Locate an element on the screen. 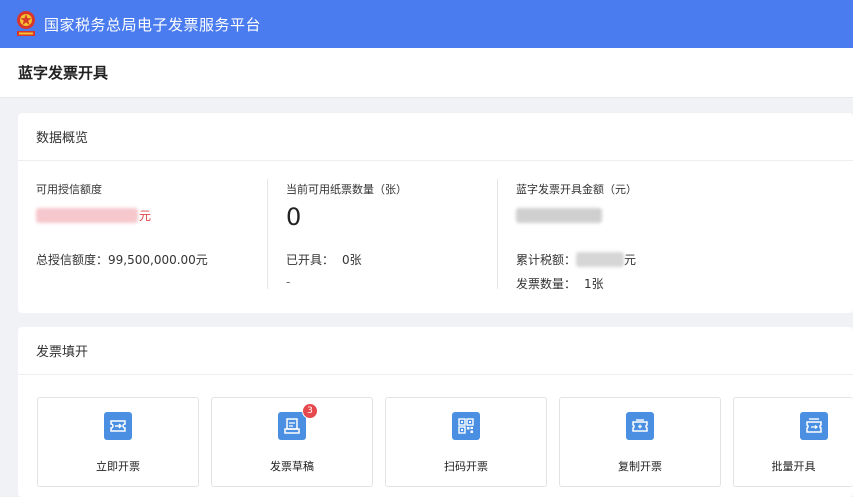 Image resolution: width=853 pixels, height=497 pixels. amount-stat-column: 蓝字发票开具金额（元） 累计税额： 元 发票数量： 1张 is located at coordinates (675, 235).